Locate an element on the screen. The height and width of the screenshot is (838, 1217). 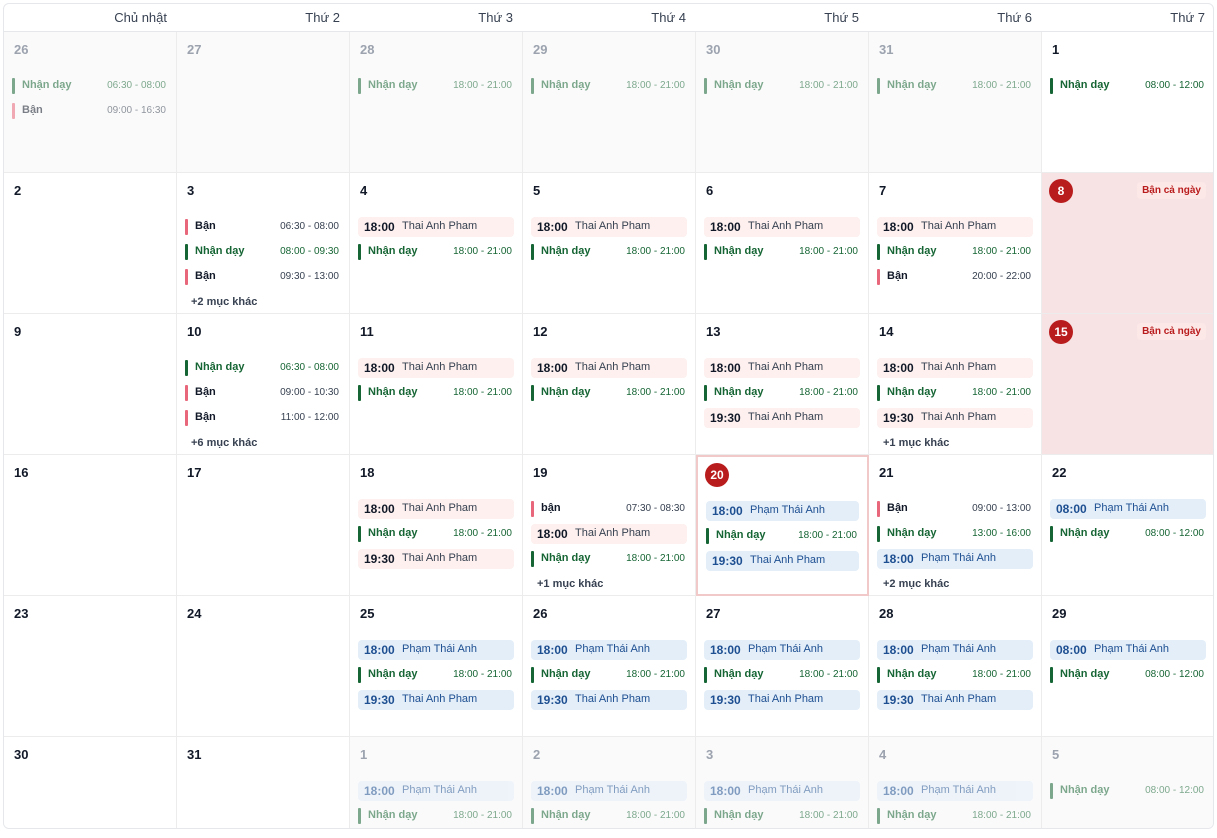
more-events-link: +6 mục khác is located at coordinates (224, 443).